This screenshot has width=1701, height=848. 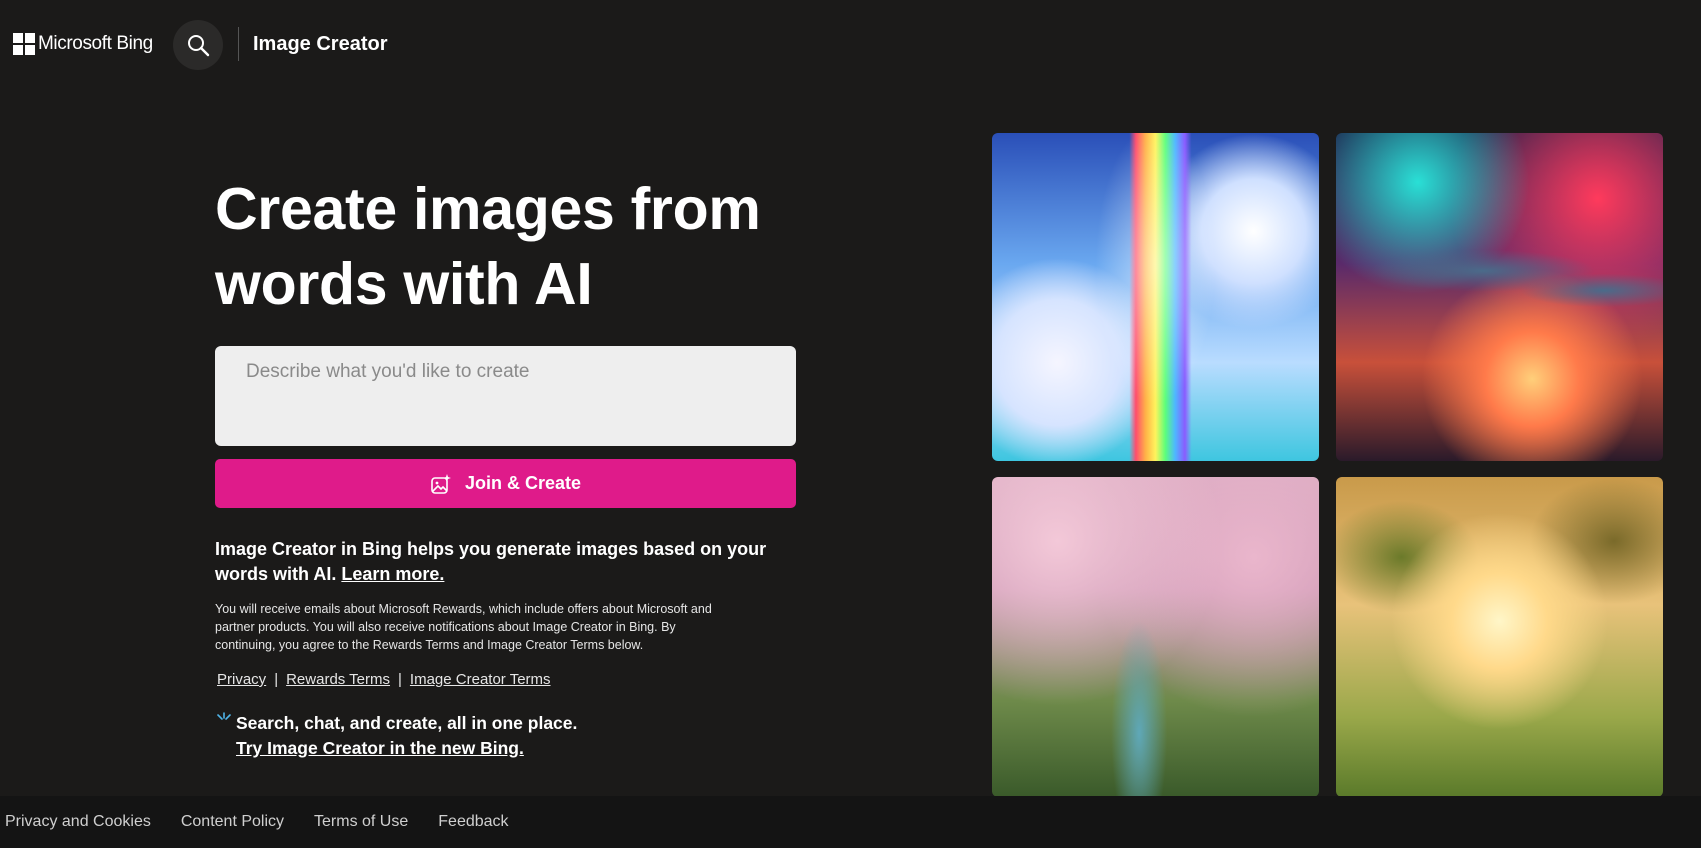 I want to click on app-title: Image Creator, so click(x=320, y=44).